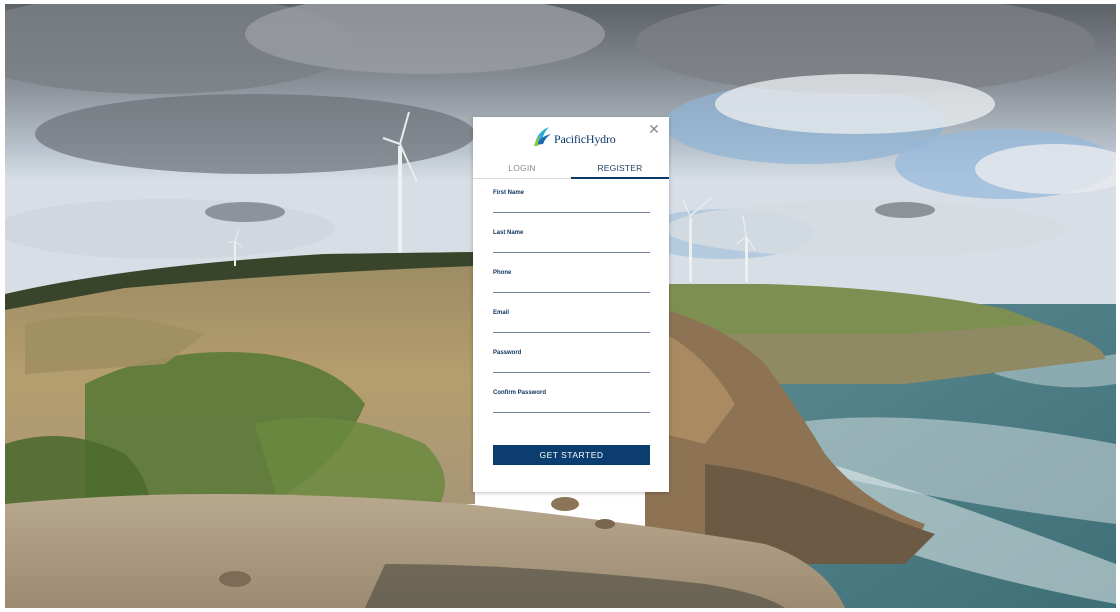  I want to click on last-name-input, so click(571, 245).